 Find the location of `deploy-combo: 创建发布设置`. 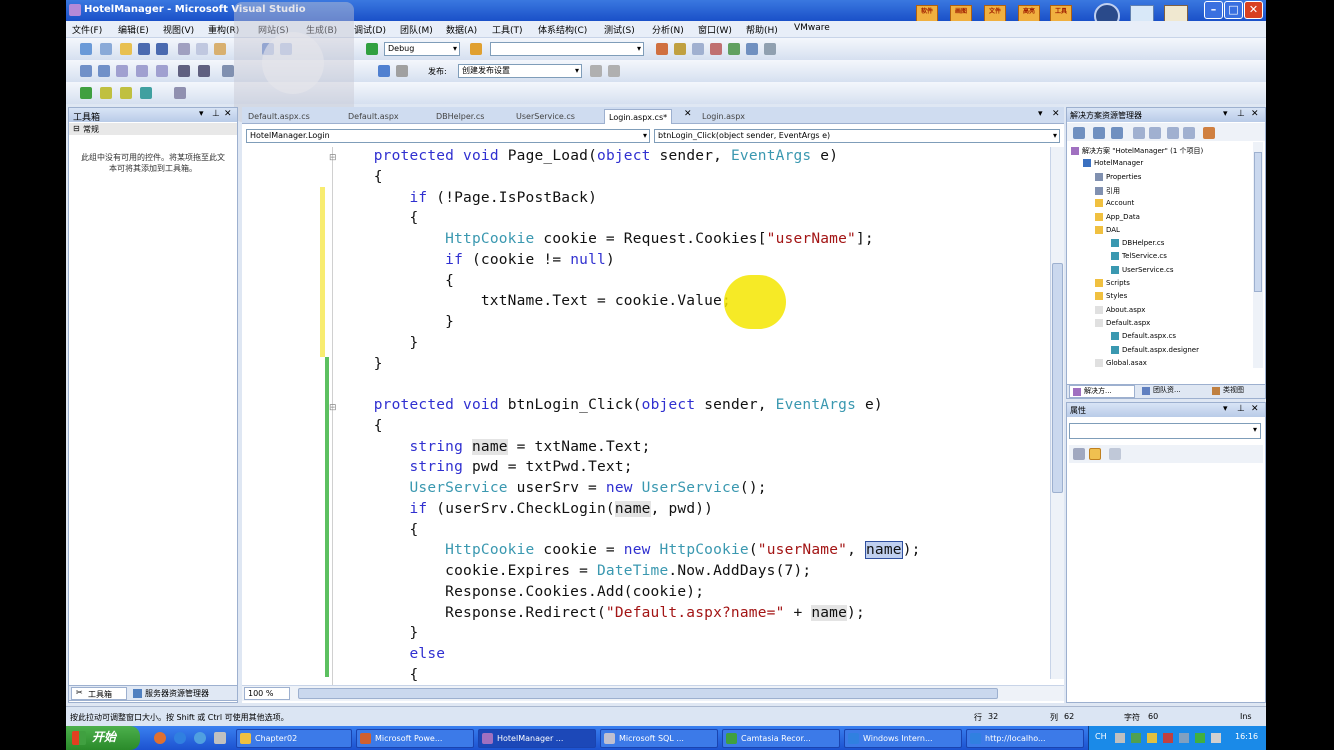

deploy-combo: 创建发布设置 is located at coordinates (520, 71).